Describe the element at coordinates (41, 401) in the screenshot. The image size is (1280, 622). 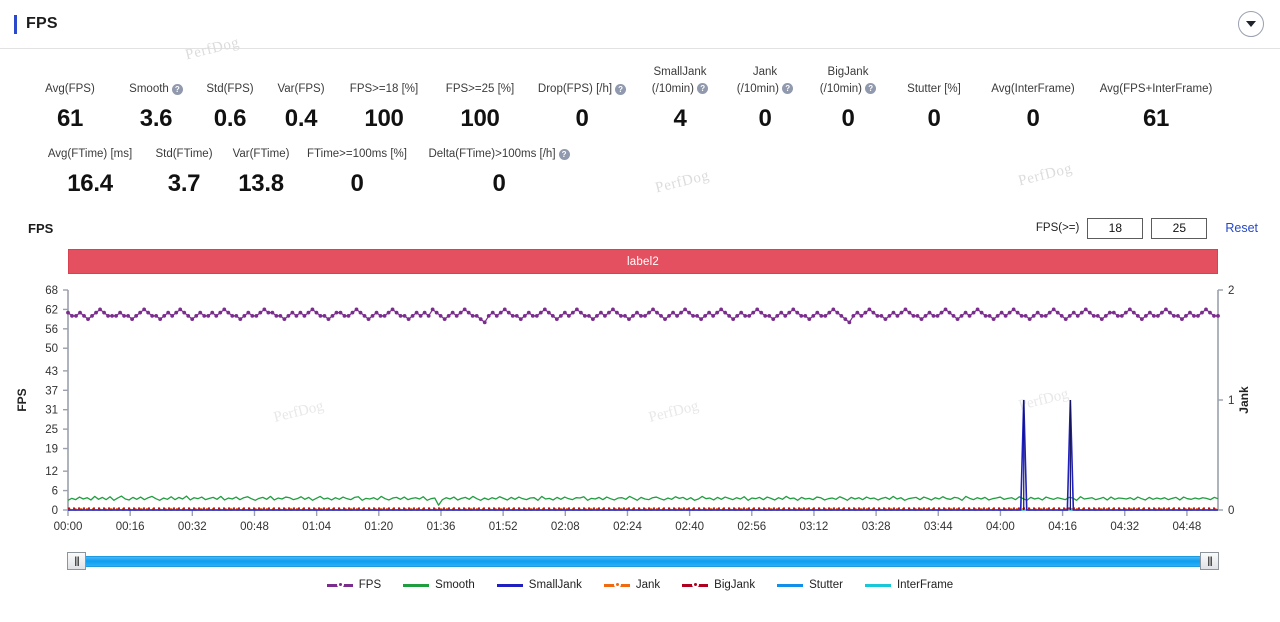
I see `y-axis-left: 0 6 12 19 25 31 37 43 50 56 62 68 FPS` at that location.